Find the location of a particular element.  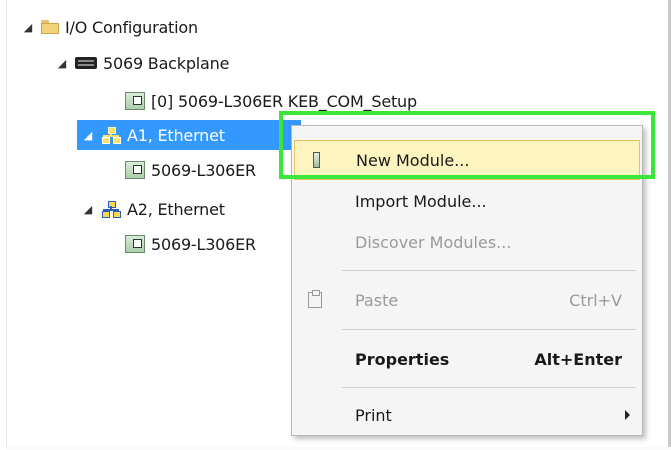

tree-item-label: [0] 5069-L306ER KEB_COM_Setup is located at coordinates (284, 101).